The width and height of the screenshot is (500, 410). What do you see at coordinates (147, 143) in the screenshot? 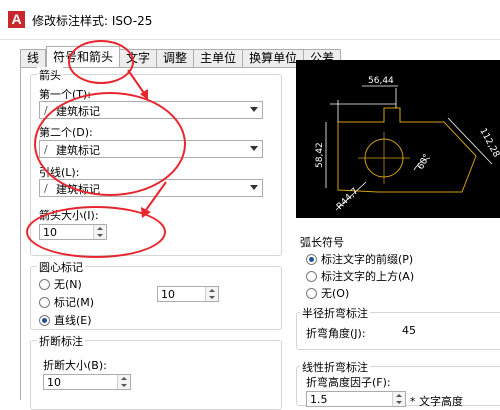
I see `annotation-arrows` at bounding box center [147, 143].